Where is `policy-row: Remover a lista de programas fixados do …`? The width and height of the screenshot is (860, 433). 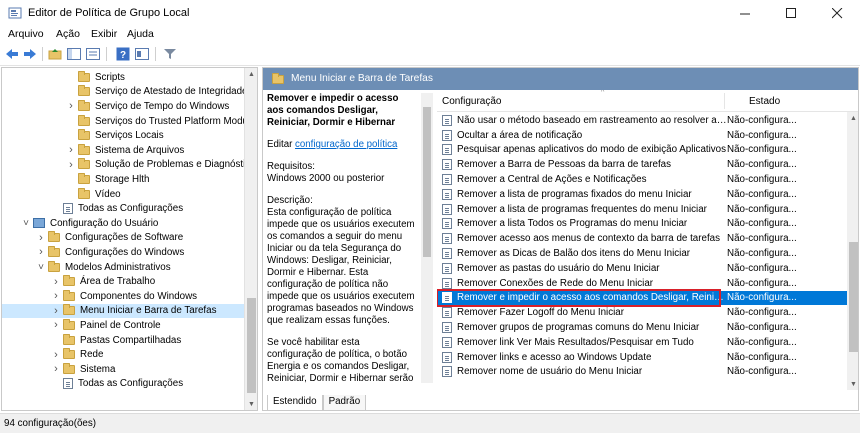 policy-row: Remover a lista de programas fixados do … is located at coordinates (642, 194).